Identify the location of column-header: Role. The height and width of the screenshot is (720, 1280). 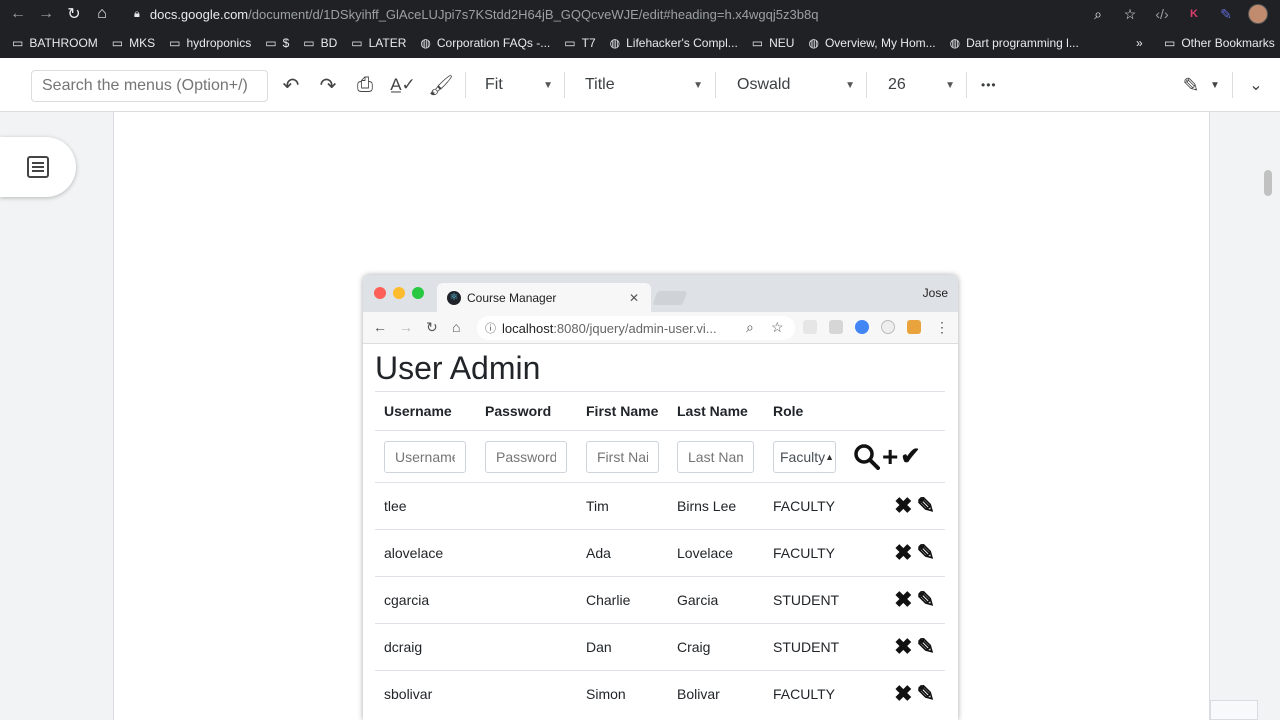
(804, 411).